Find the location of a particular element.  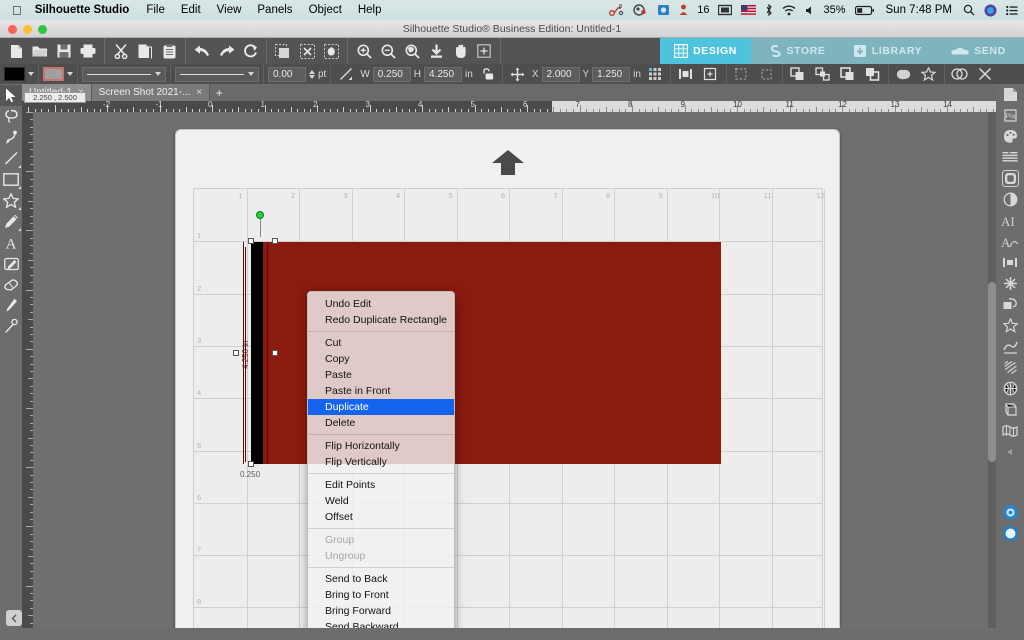

rectangle-inner-band is located at coordinates (257, 353).